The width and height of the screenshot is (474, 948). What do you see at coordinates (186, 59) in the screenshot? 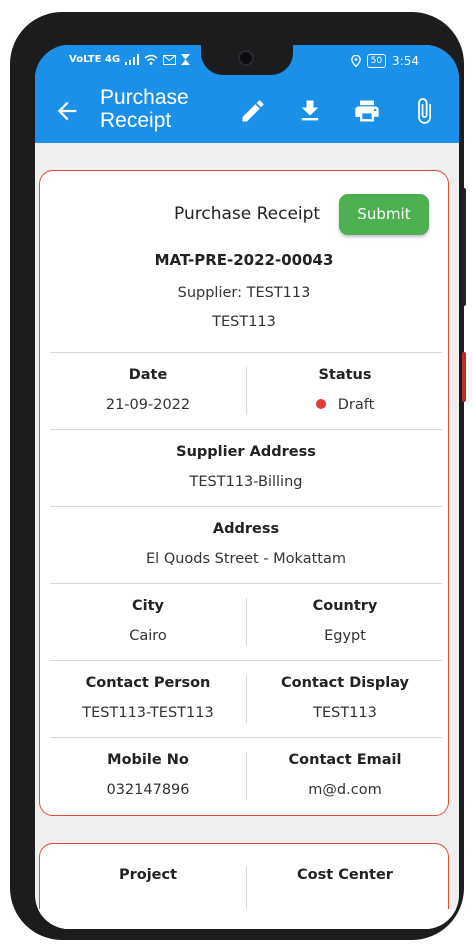
I see `hourglass-icon` at bounding box center [186, 59].